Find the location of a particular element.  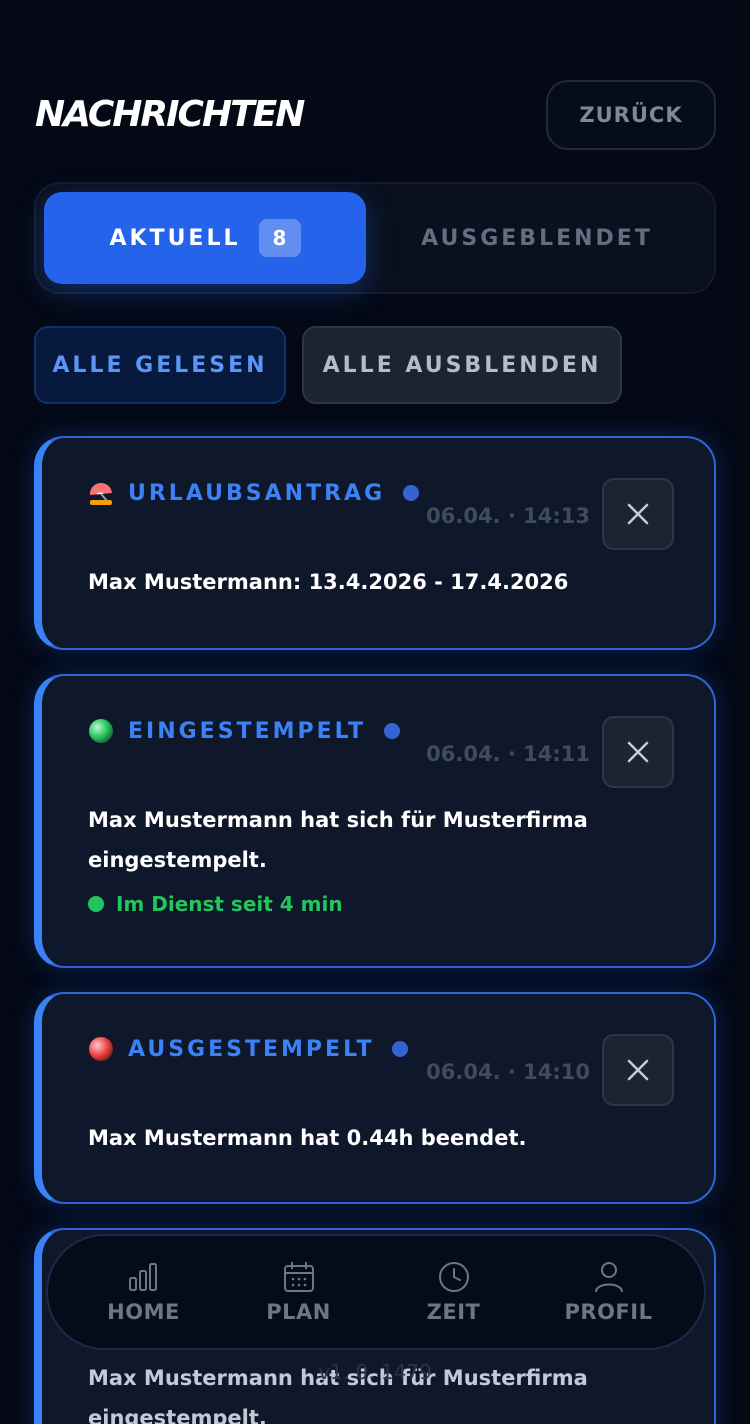

notification-header: EINGESTEMPELT is located at coordinates (244, 731).